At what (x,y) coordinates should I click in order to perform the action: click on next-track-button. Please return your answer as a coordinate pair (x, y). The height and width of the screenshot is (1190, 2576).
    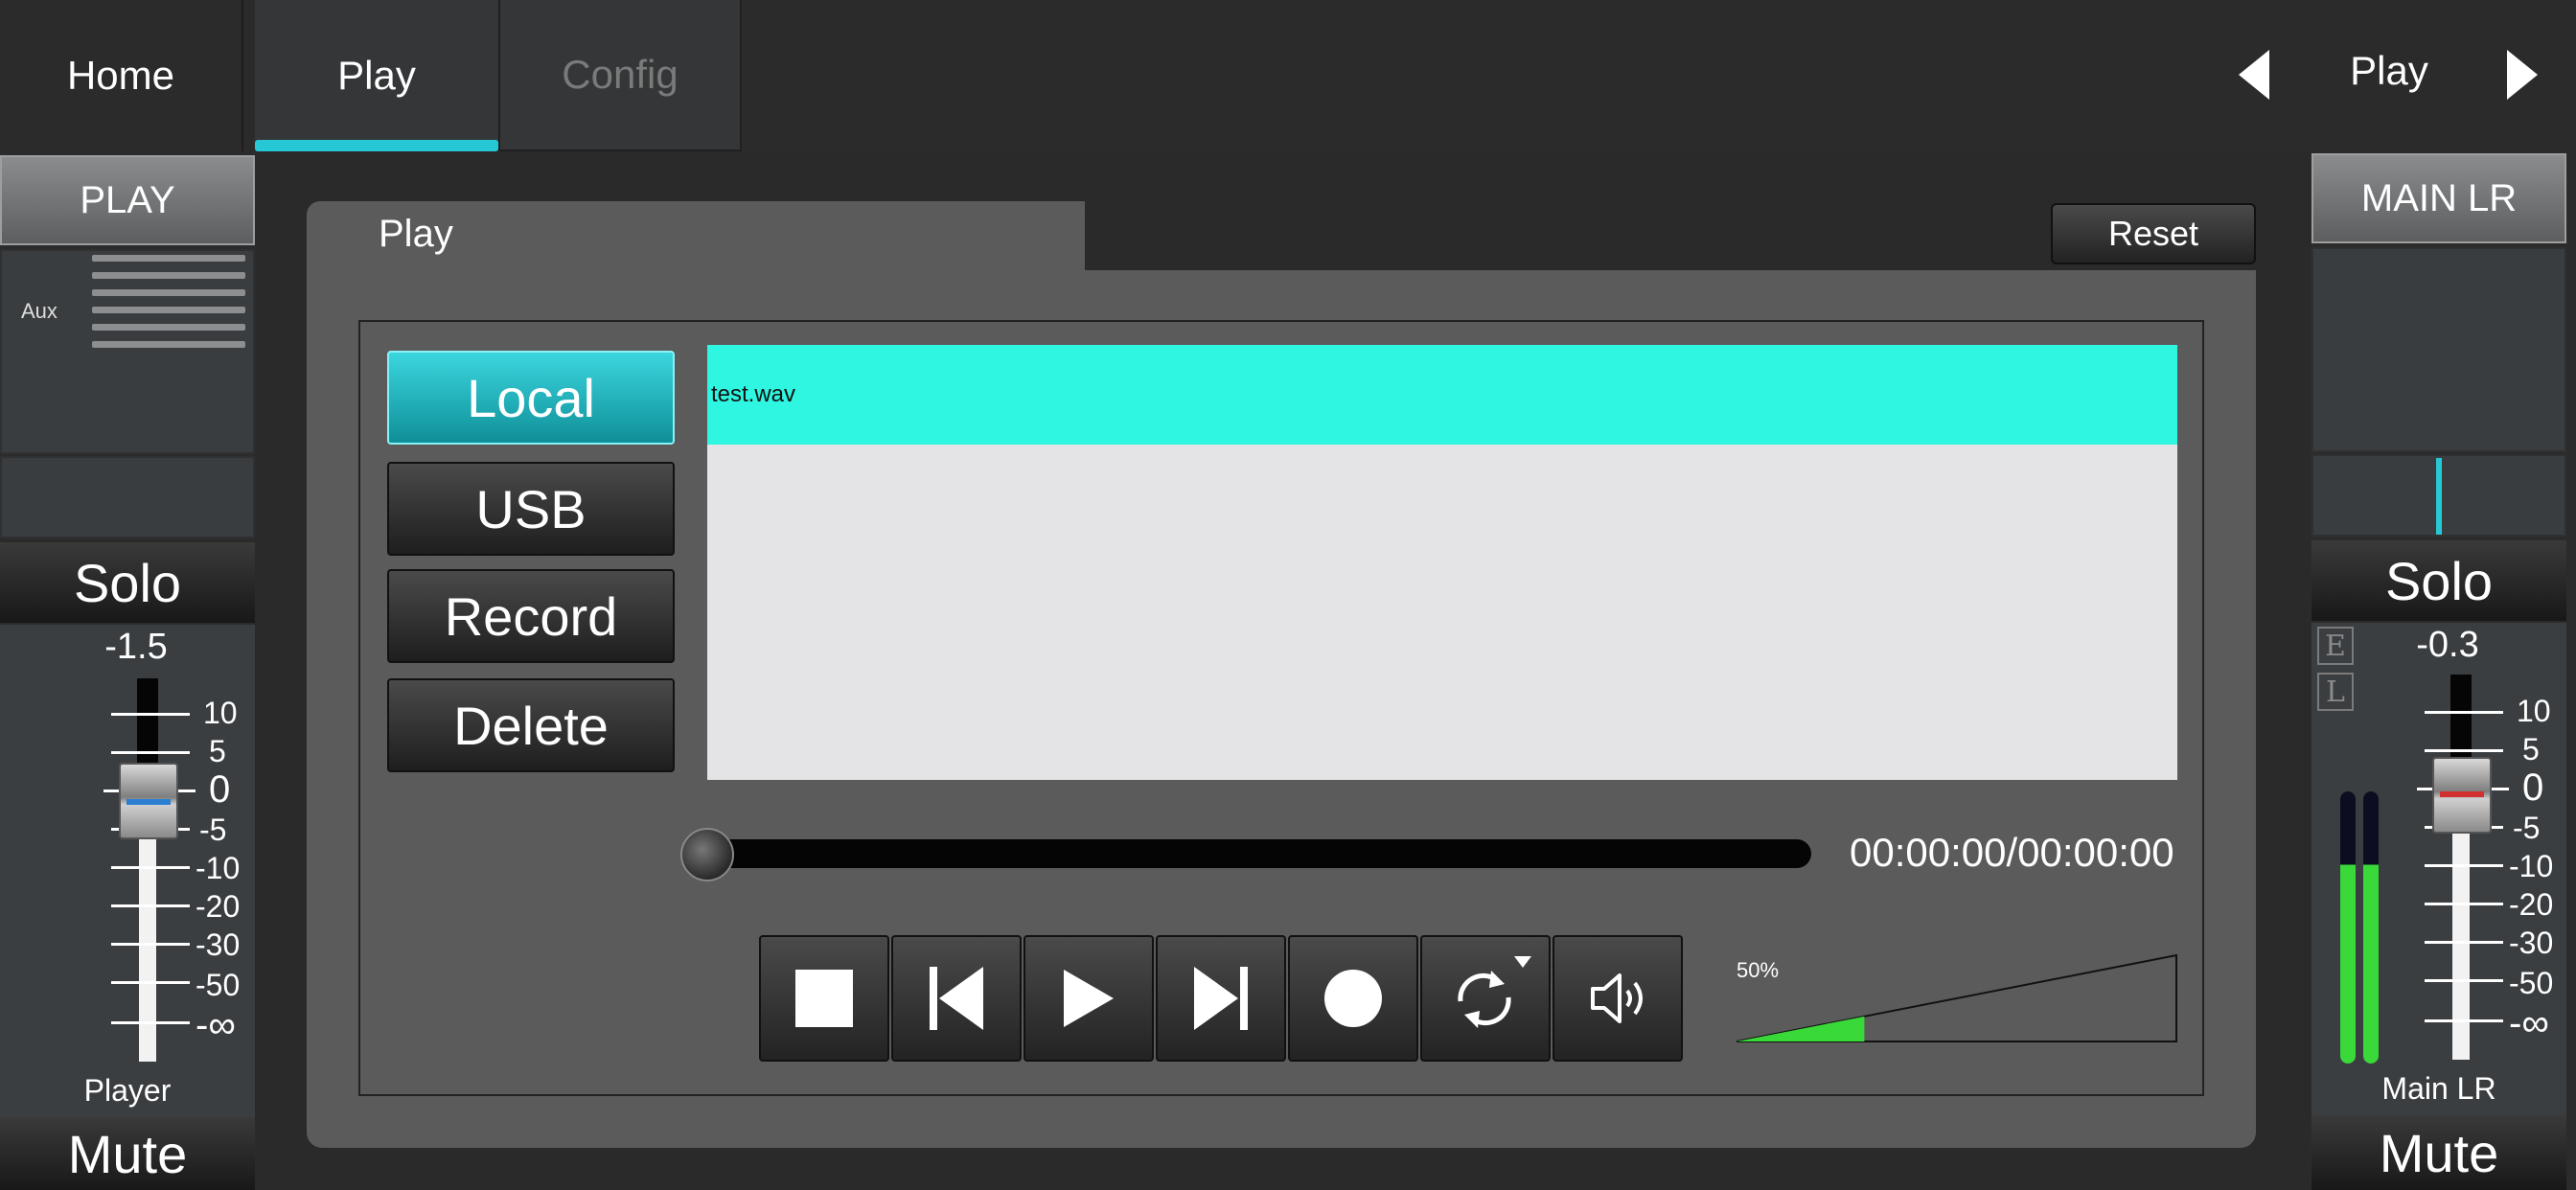
    Looking at the image, I should click on (1221, 999).